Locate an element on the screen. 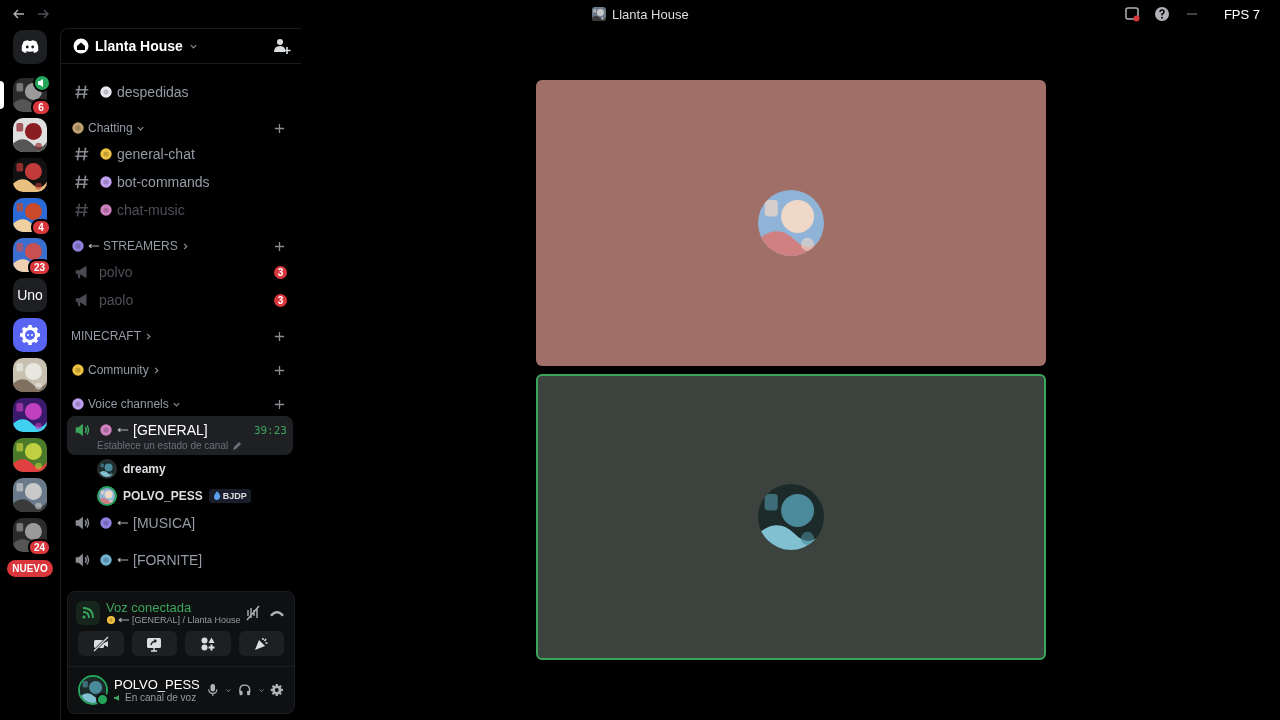 This screenshot has height=720, width=1280. new-badge: NUEVO is located at coordinates (30, 568).